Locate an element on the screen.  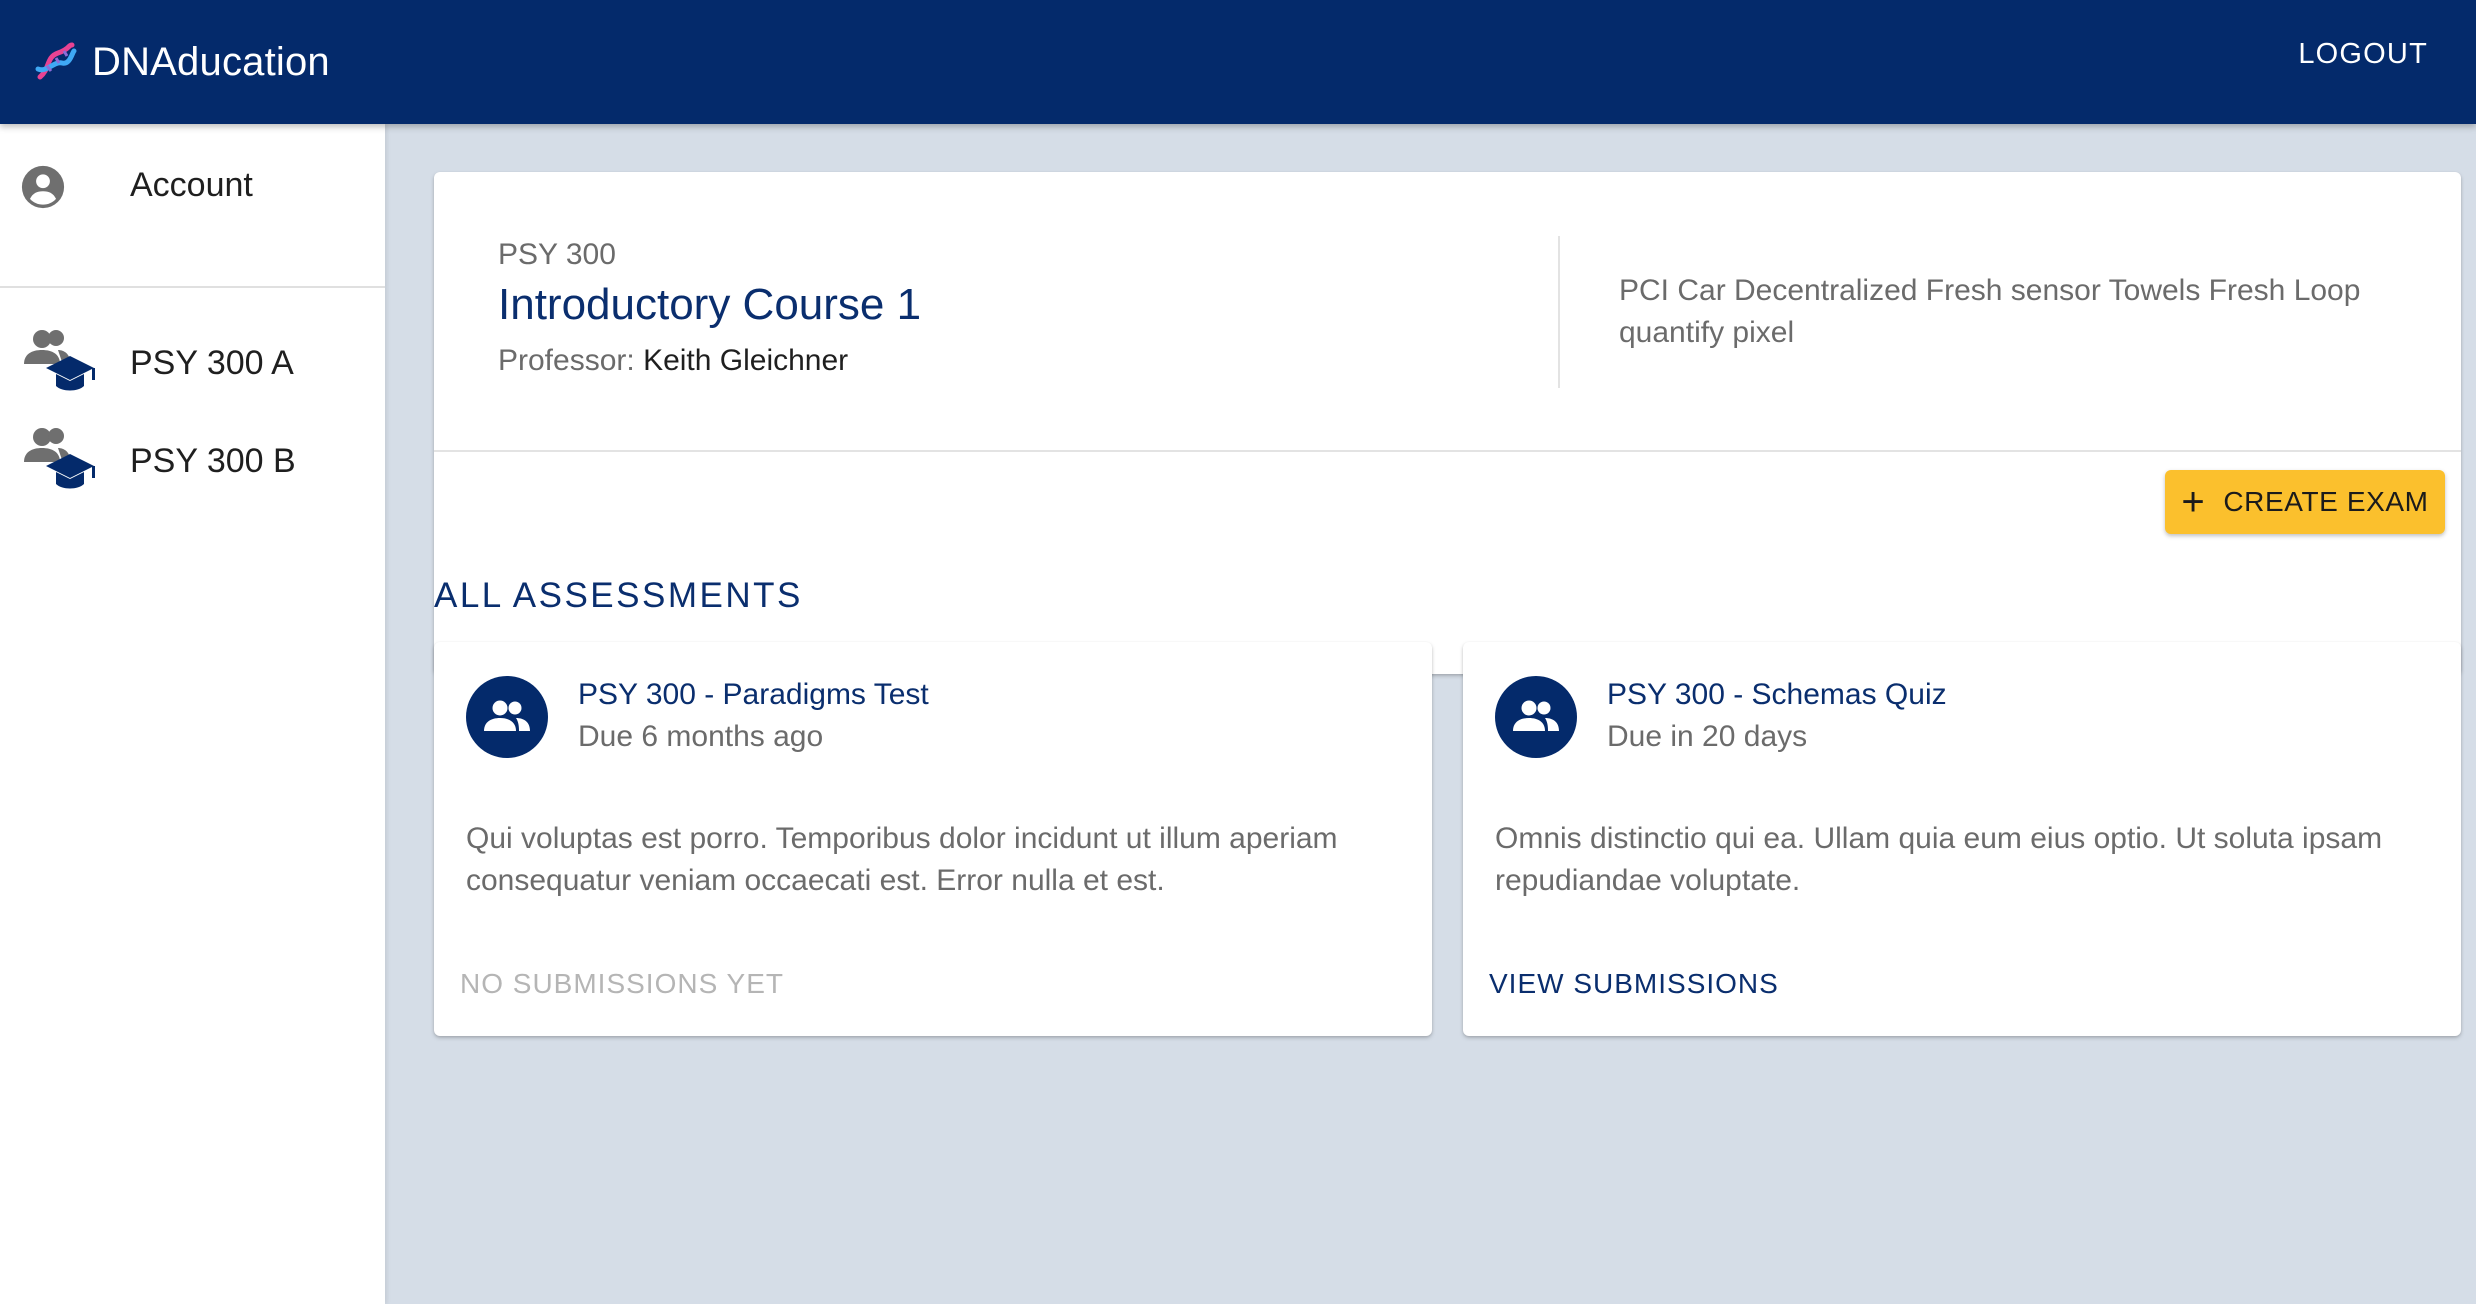
sidebar-item-account: Account is located at coordinates (192, 186).